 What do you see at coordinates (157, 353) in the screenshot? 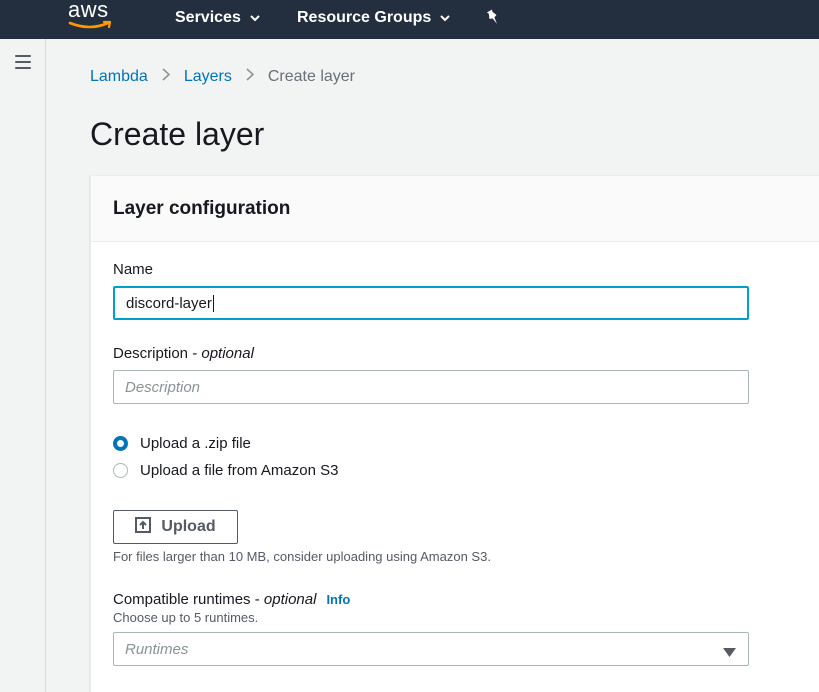
I see `description-label-text: Description -` at bounding box center [157, 353].